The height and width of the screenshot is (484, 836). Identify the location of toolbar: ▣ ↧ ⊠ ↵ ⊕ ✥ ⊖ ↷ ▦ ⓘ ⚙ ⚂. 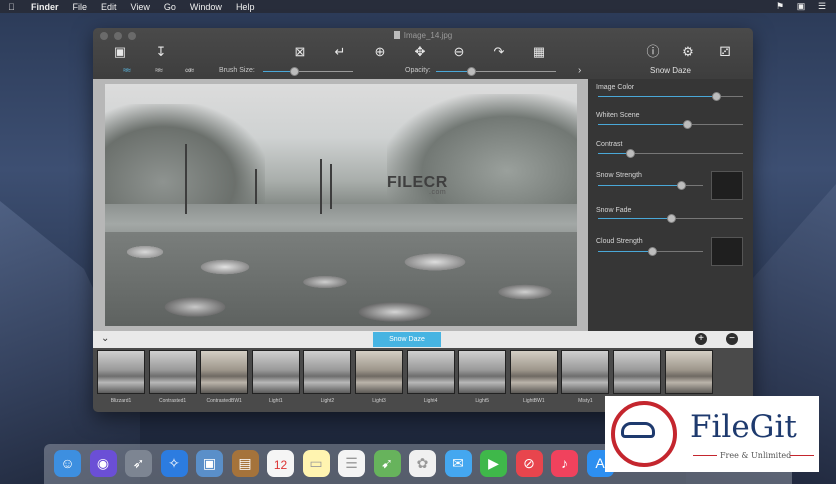
(423, 53).